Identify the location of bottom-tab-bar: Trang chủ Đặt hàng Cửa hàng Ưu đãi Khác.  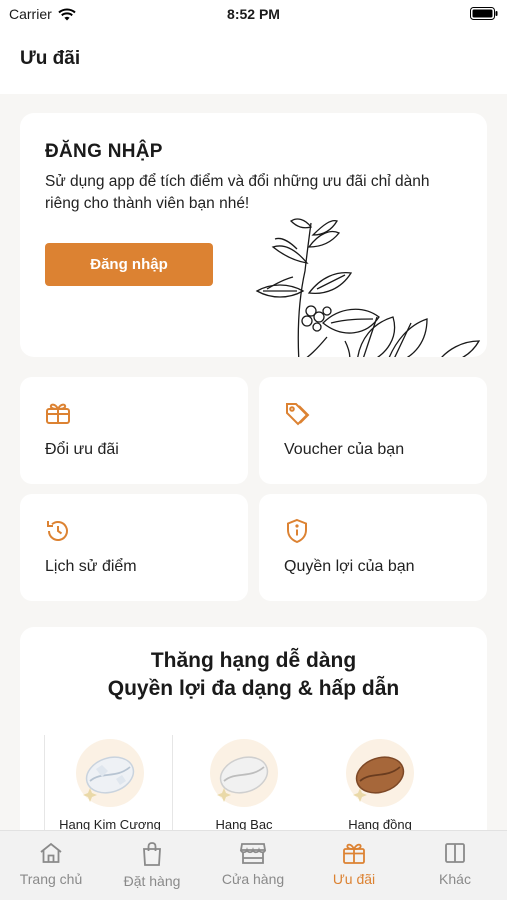
(253, 865).